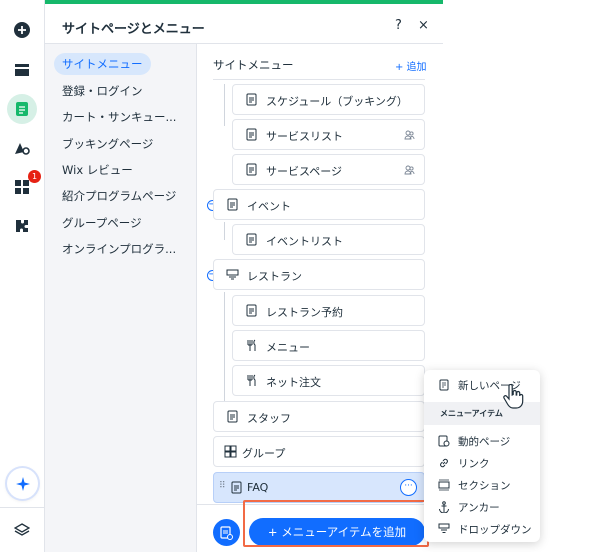  I want to click on nav-item-referral: 紹介プログラムページ, so click(119, 196).